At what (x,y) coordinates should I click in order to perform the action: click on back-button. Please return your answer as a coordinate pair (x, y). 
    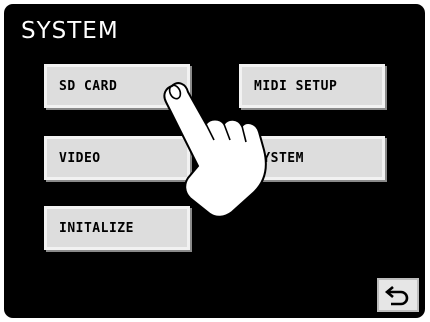
    Looking at the image, I should click on (398, 295).